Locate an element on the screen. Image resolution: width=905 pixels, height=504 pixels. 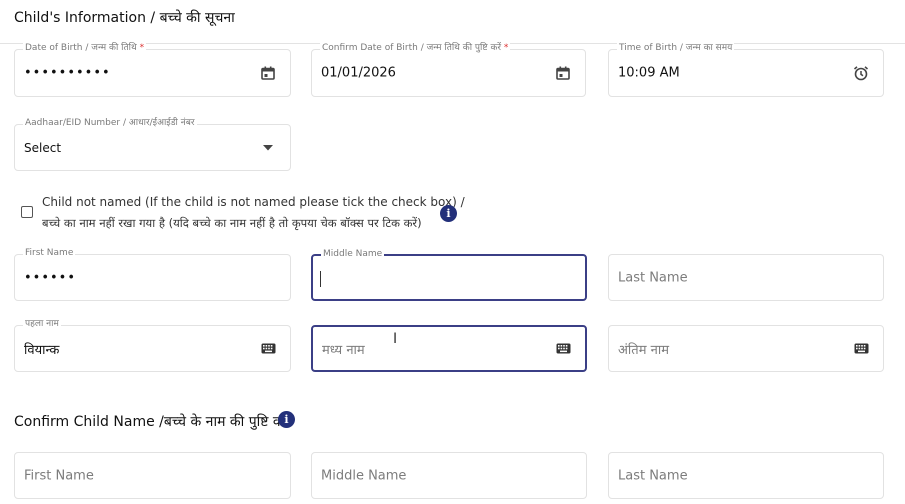
text-caret is located at coordinates (320, 279).